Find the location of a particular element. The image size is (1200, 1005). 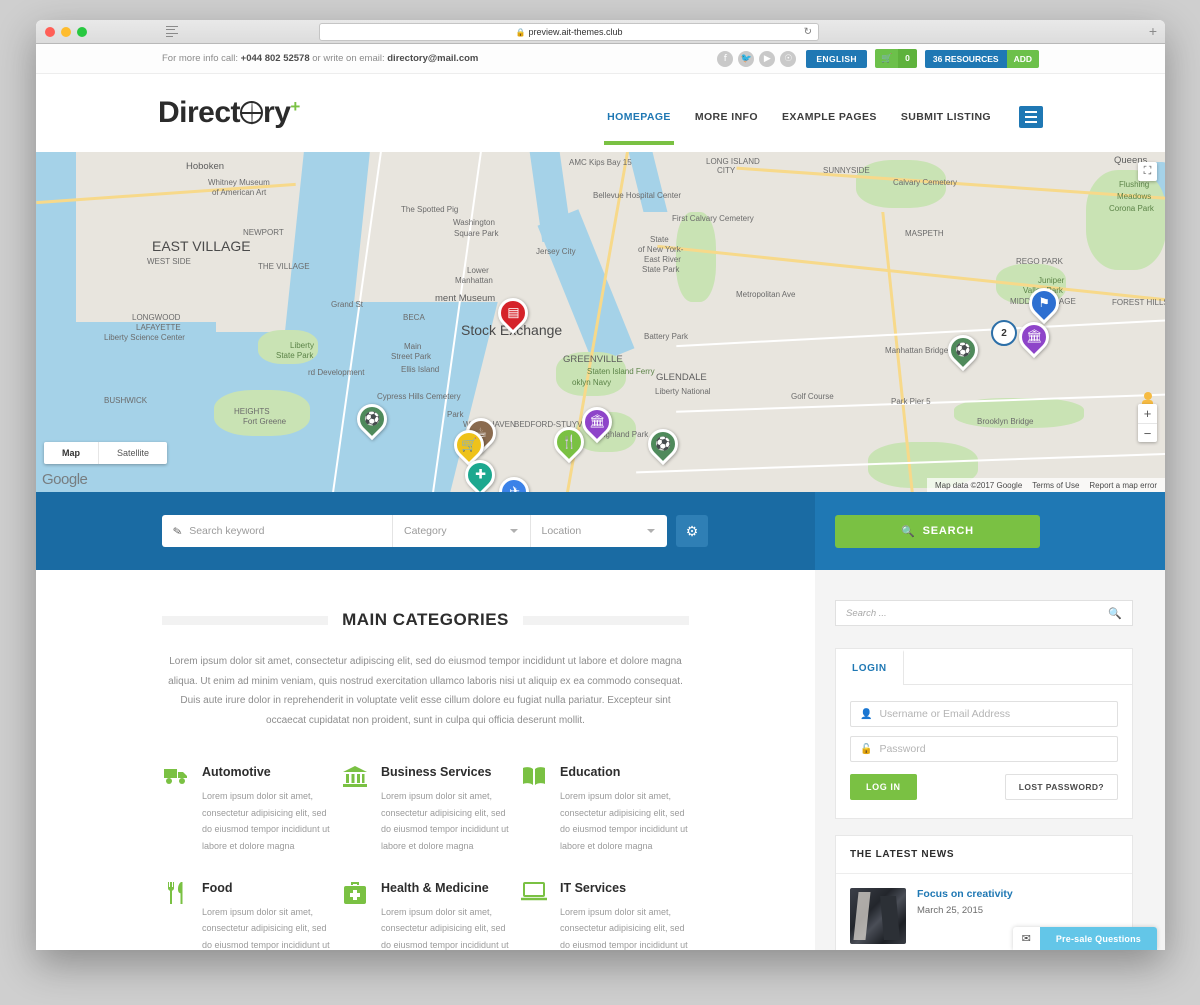

laptop-icon is located at coordinates (534, 915).